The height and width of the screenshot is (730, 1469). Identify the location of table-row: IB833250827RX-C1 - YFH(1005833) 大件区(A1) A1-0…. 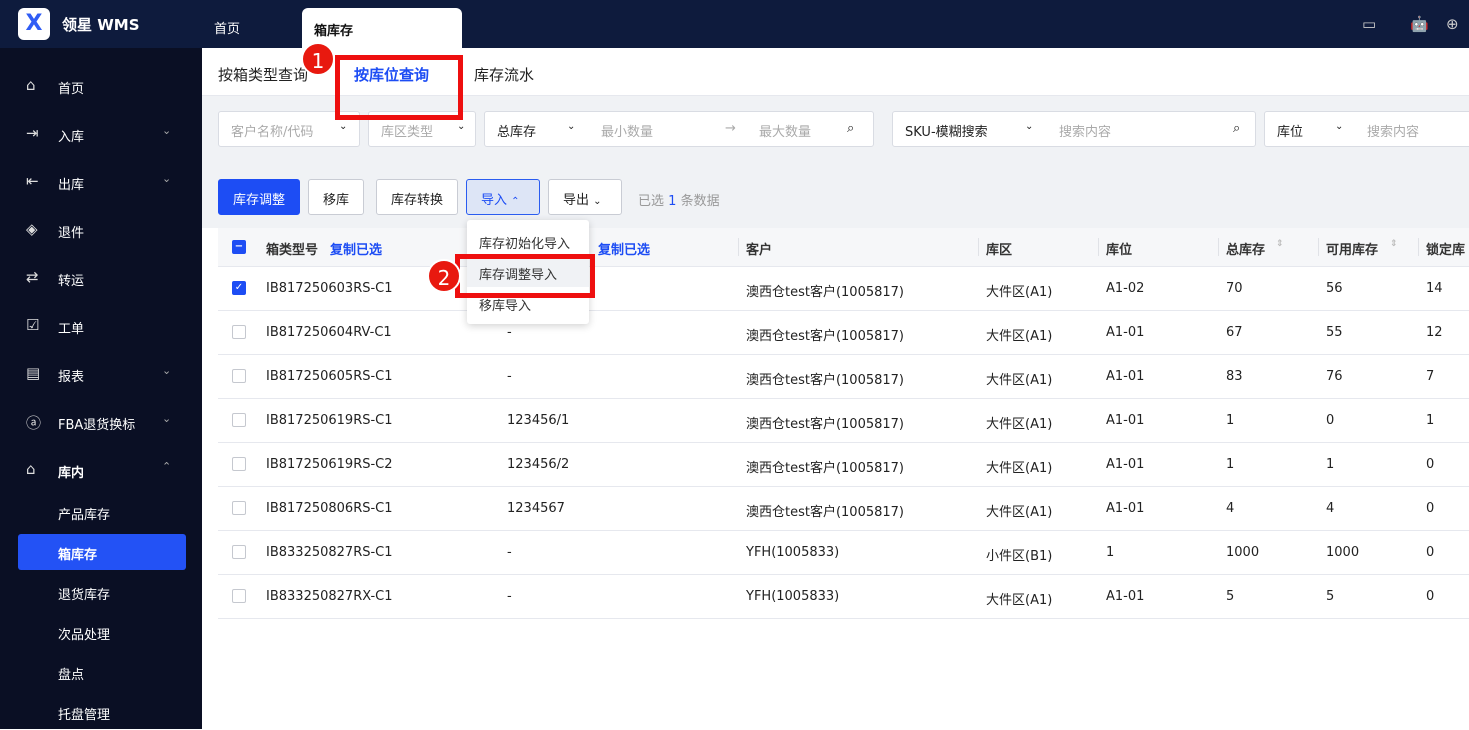
(843, 597).